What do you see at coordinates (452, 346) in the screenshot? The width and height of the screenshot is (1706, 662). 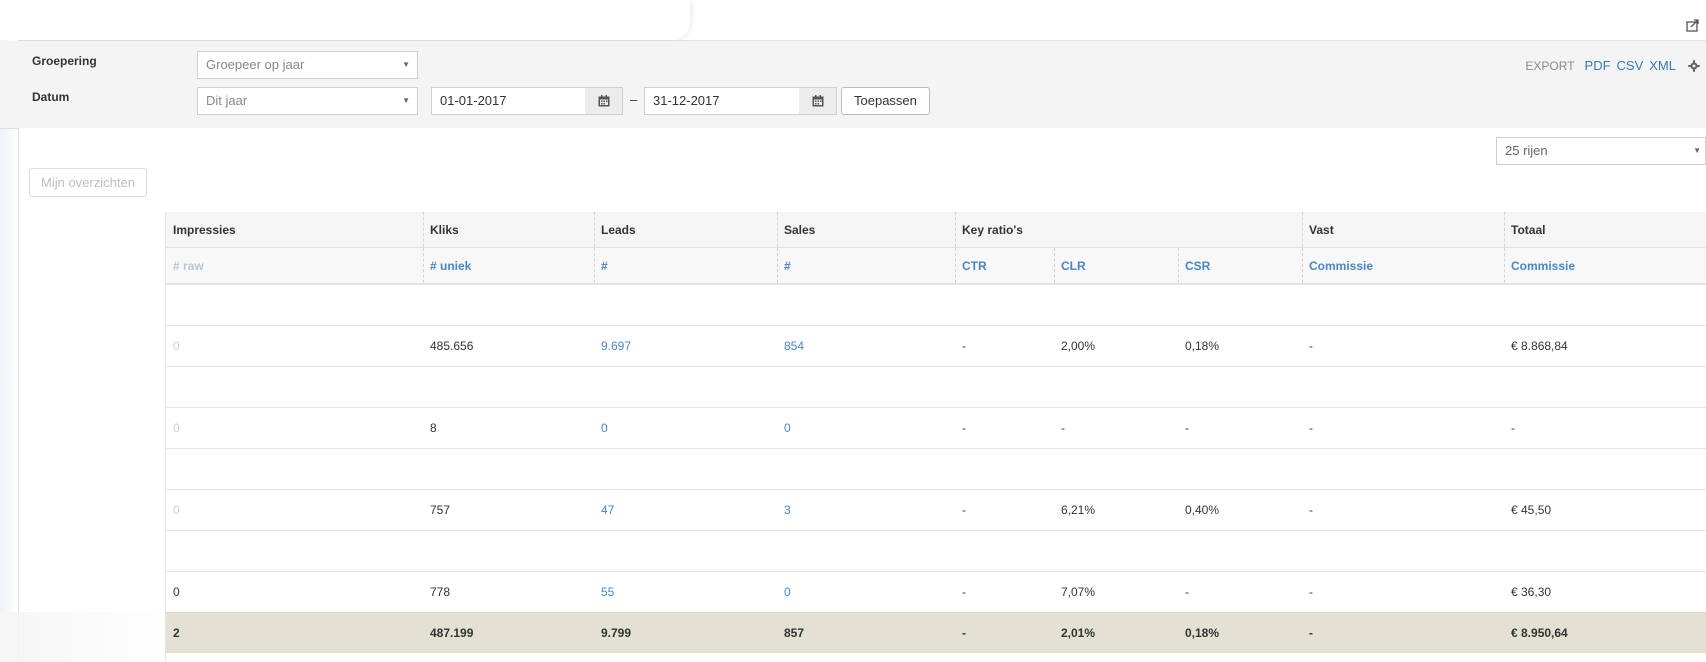 I see `cell-clicks: 485.656` at bounding box center [452, 346].